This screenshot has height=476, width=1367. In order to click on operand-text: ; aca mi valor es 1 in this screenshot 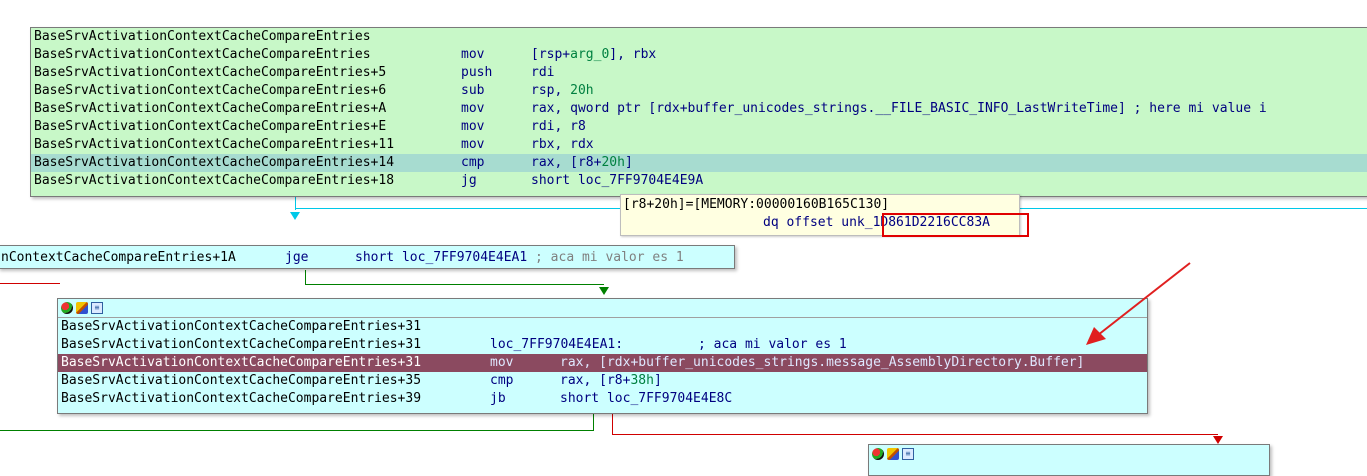, I will do `click(772, 344)`.